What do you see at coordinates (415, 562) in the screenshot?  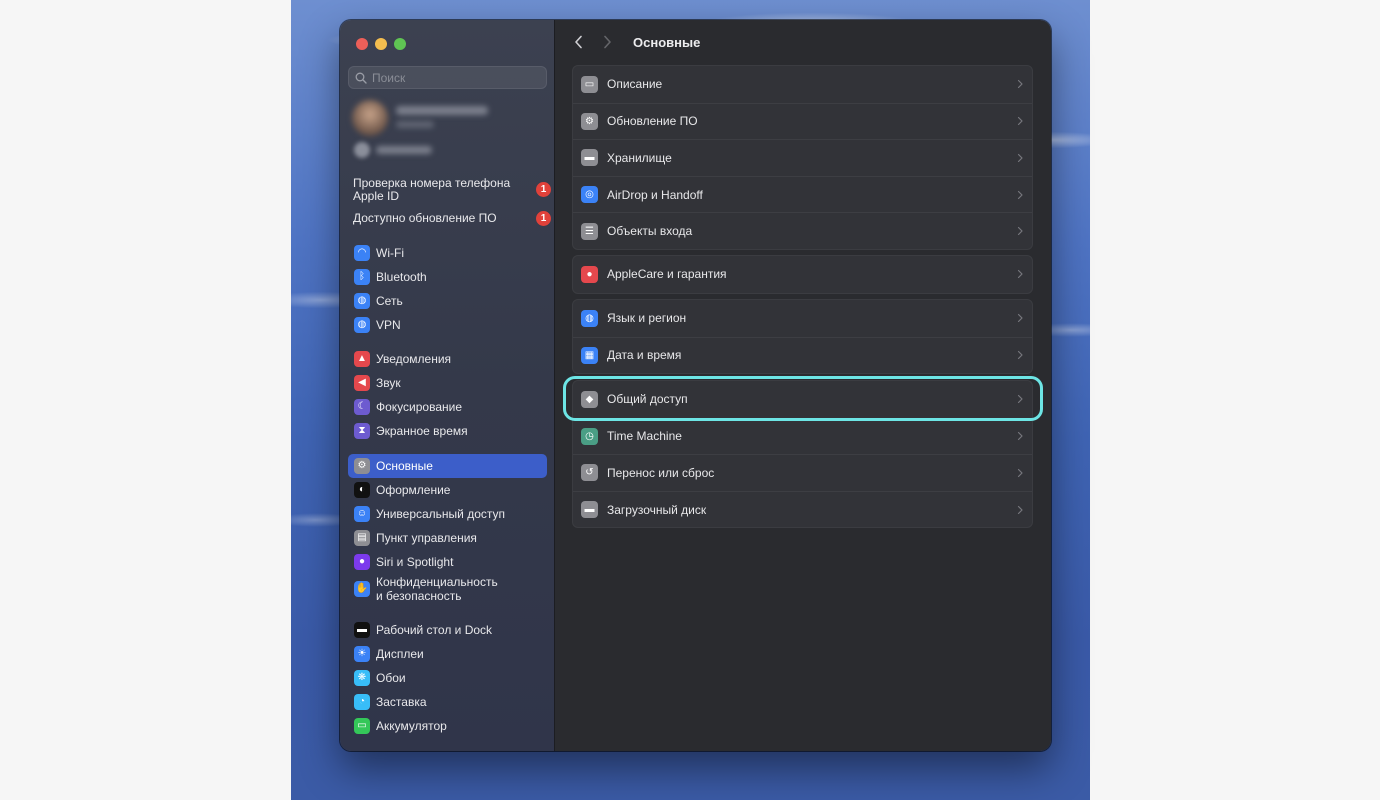 I see `sidebar-item-label: Siri и Spotlight` at bounding box center [415, 562].